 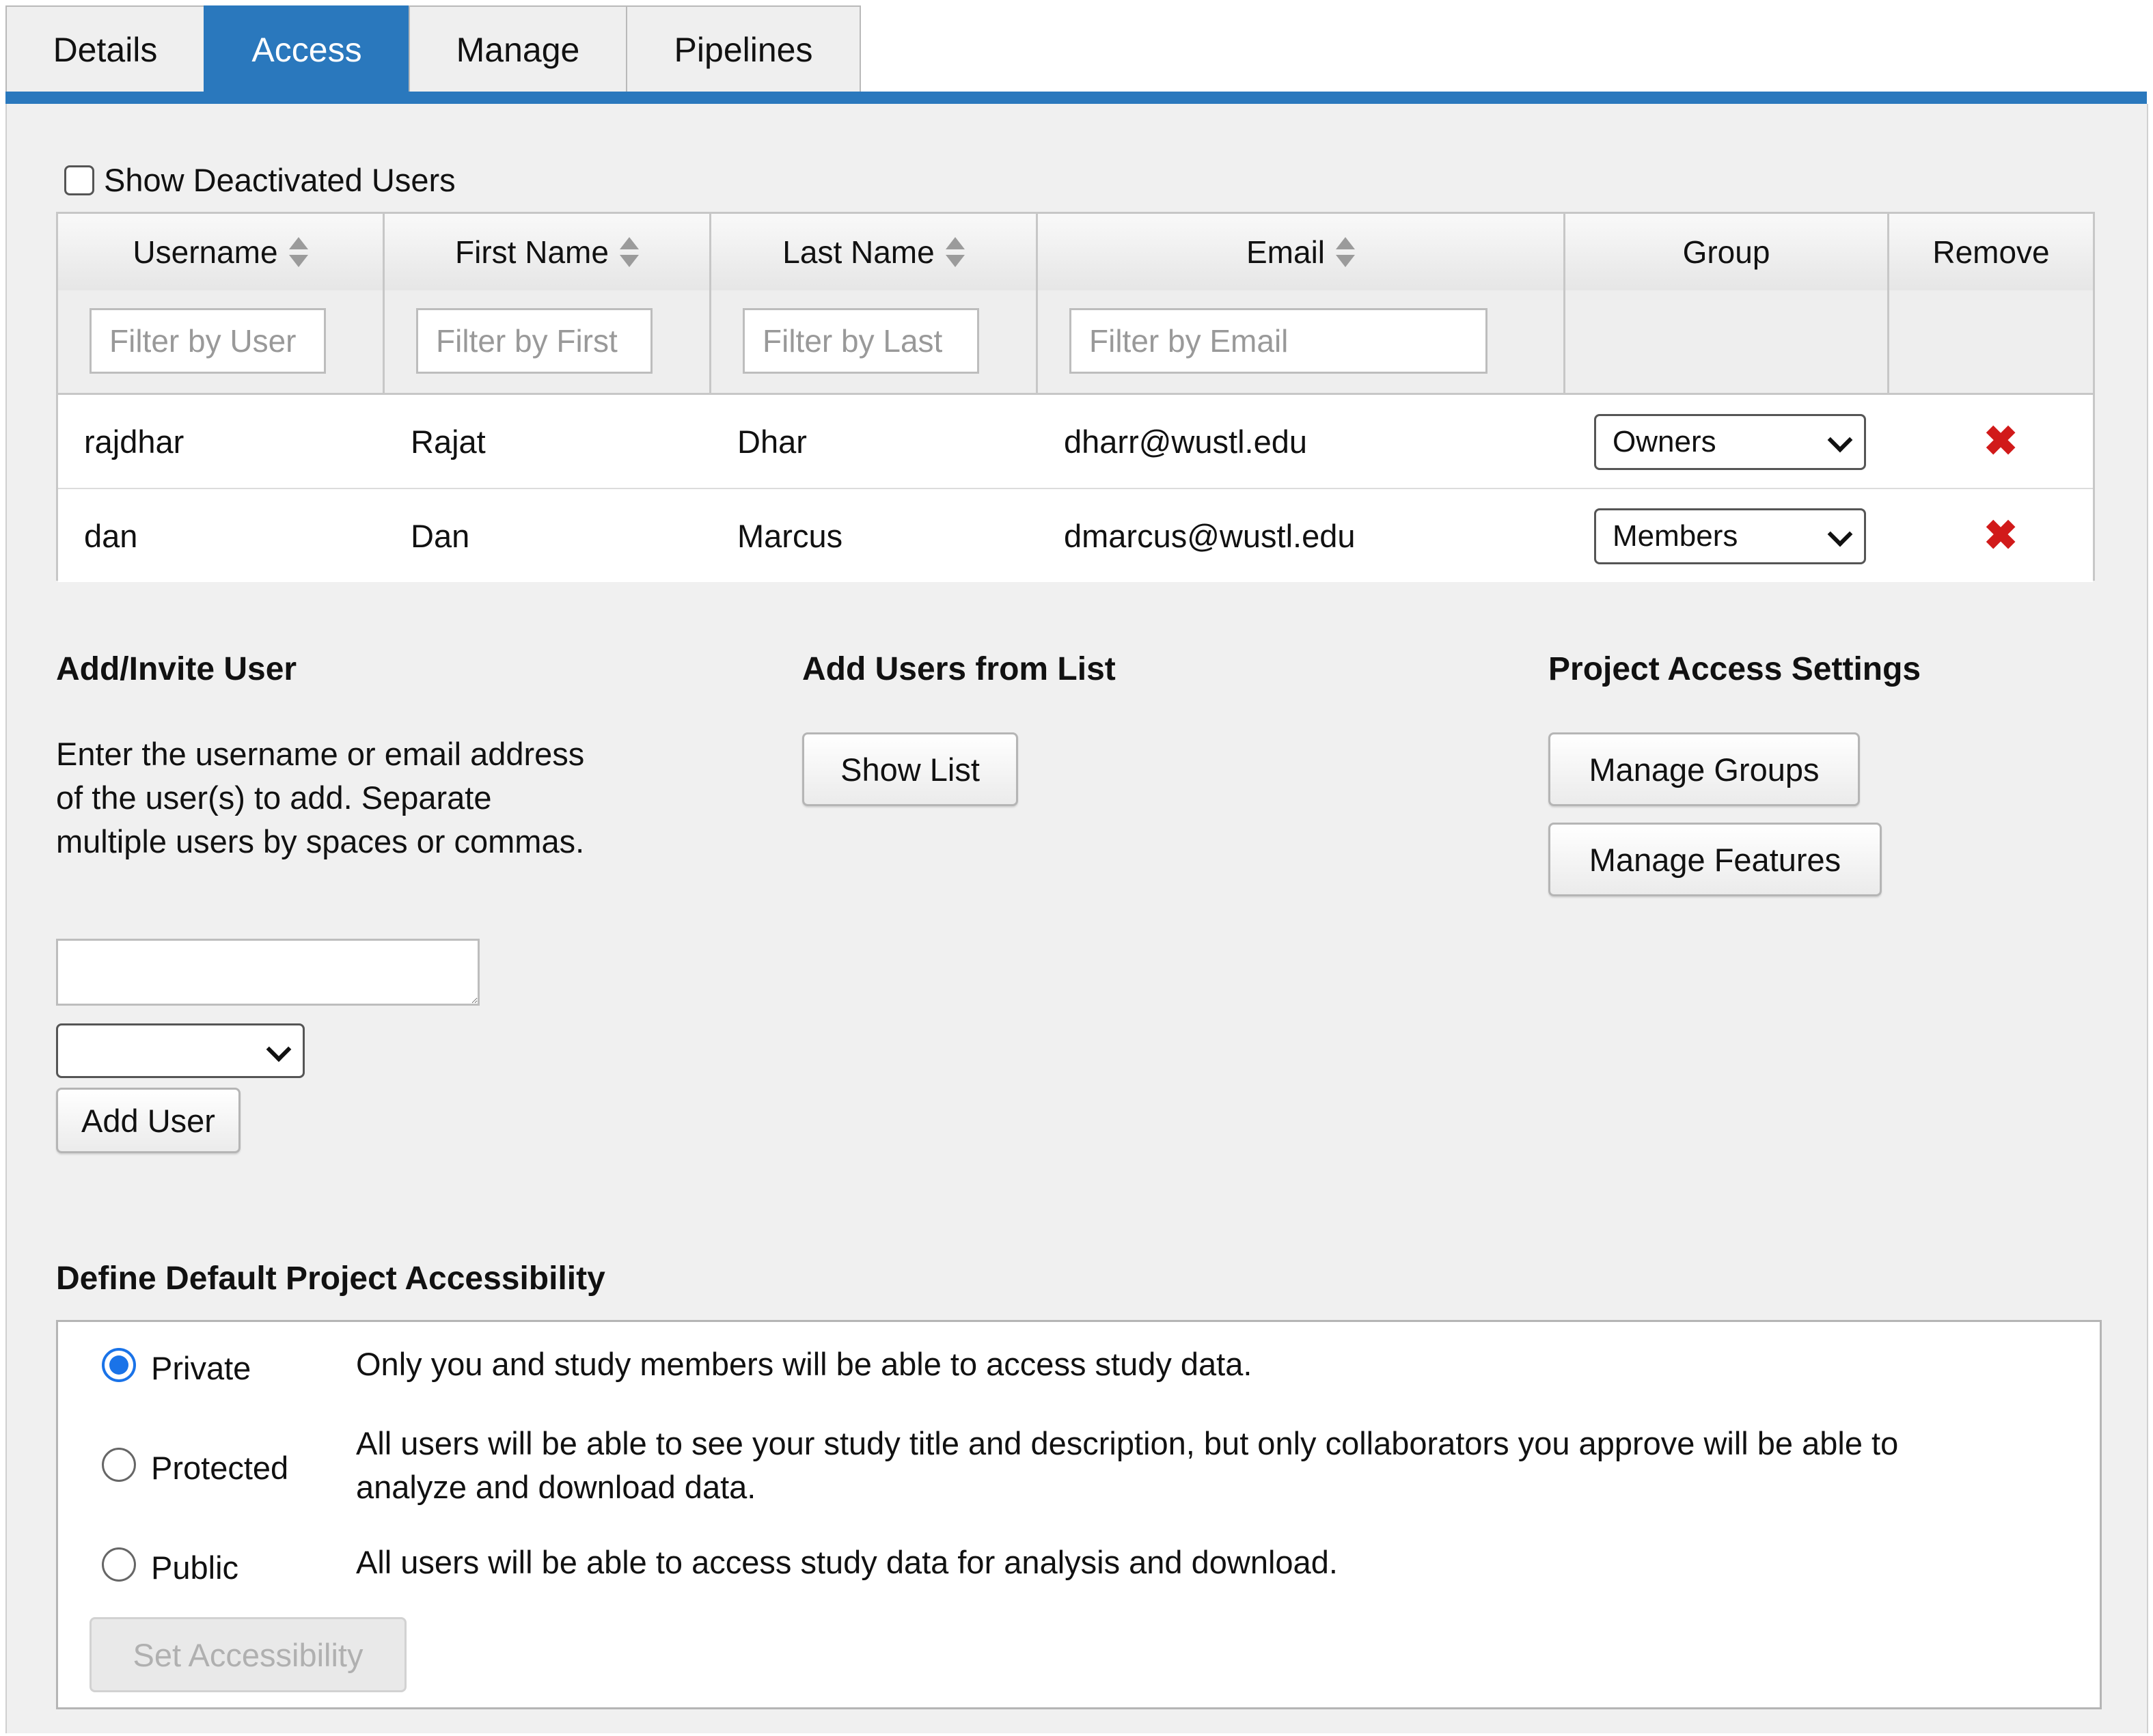 What do you see at coordinates (208, 341) in the screenshot?
I see `filter-username-input` at bounding box center [208, 341].